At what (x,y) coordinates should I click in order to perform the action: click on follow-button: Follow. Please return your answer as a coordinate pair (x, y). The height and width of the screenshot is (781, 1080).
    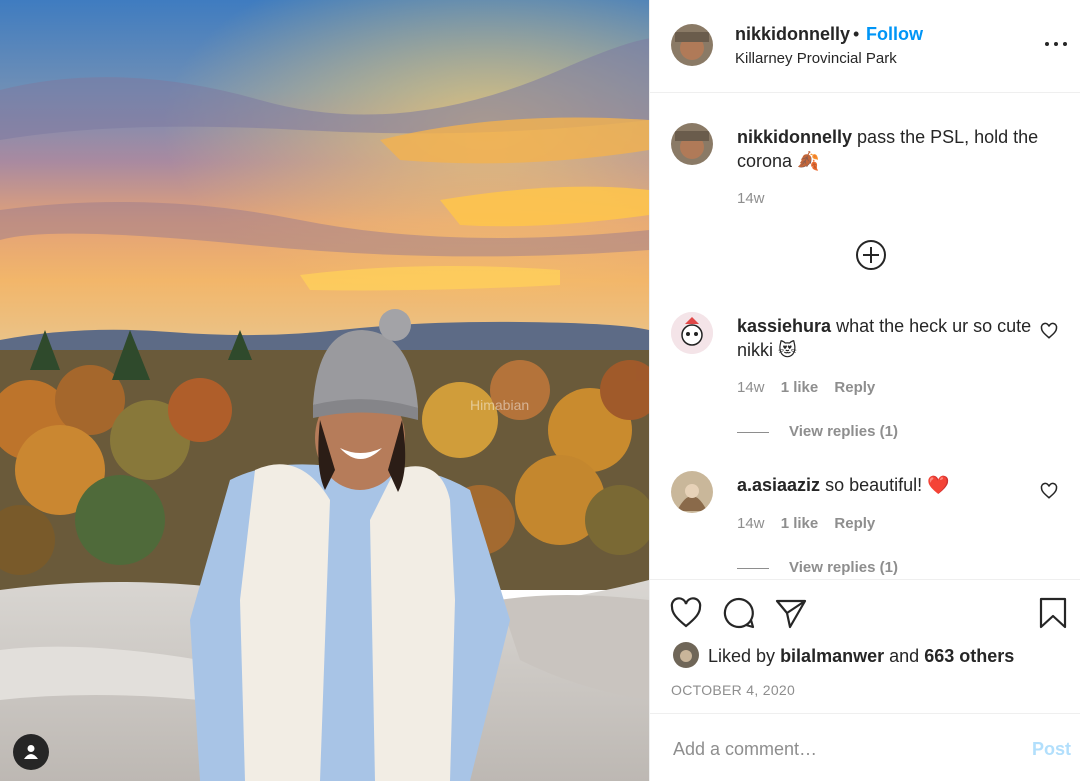
    Looking at the image, I should click on (894, 34).